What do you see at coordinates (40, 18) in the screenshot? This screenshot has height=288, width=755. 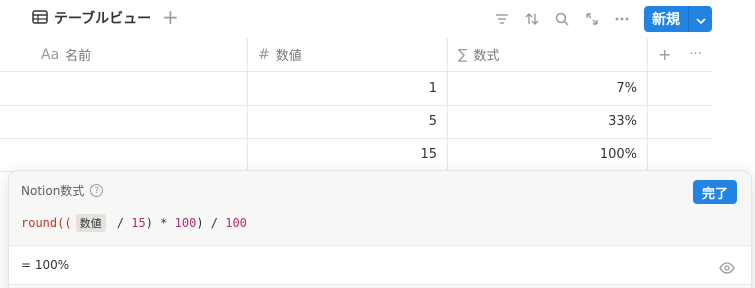 I see `table-icon` at bounding box center [40, 18].